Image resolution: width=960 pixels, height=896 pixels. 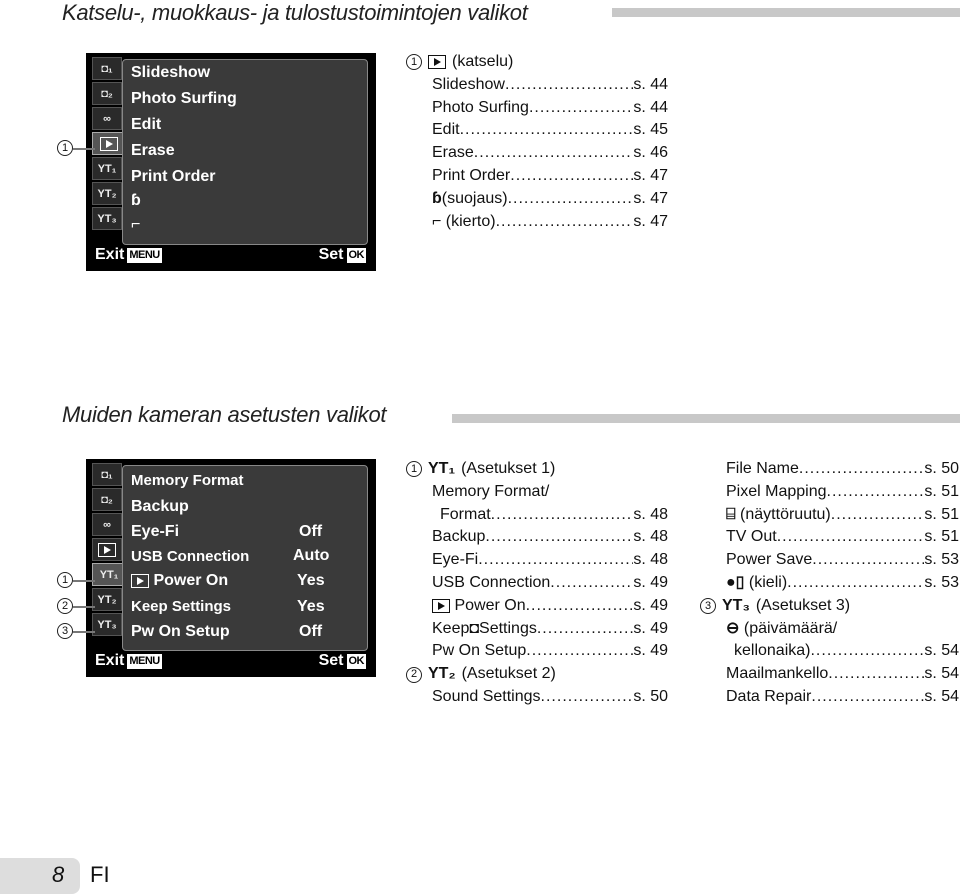 I want to click on toc-heading-label: (Asetukset 3), so click(x=803, y=605).